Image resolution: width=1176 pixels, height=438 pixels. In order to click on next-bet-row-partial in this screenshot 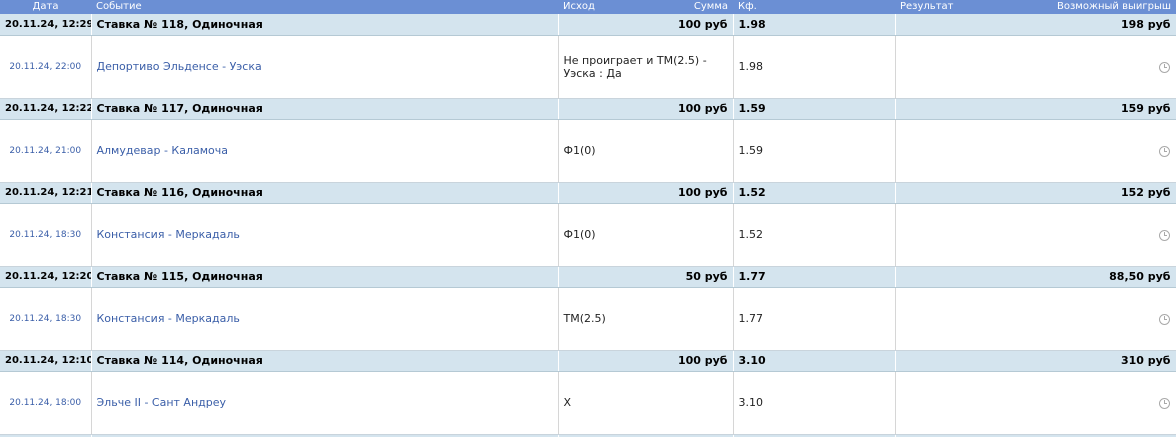, I will do `click(588, 435)`.